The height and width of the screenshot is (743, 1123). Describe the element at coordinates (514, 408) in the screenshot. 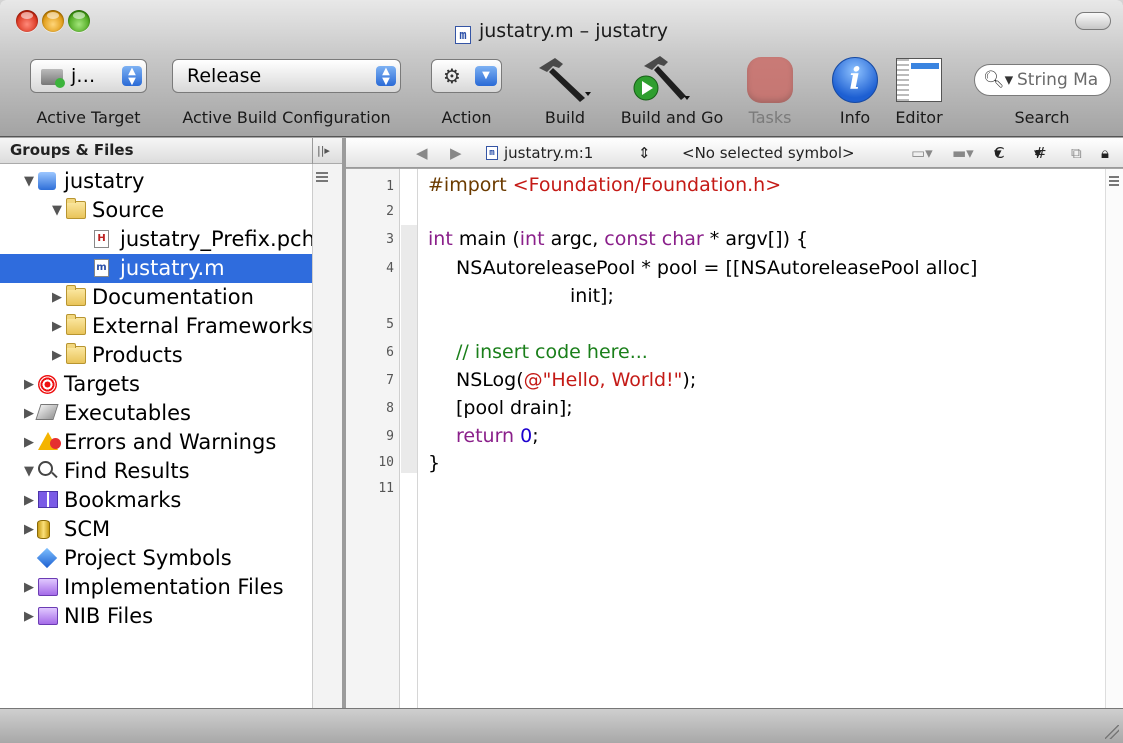

I see `code-line-8: [pool drain];` at that location.